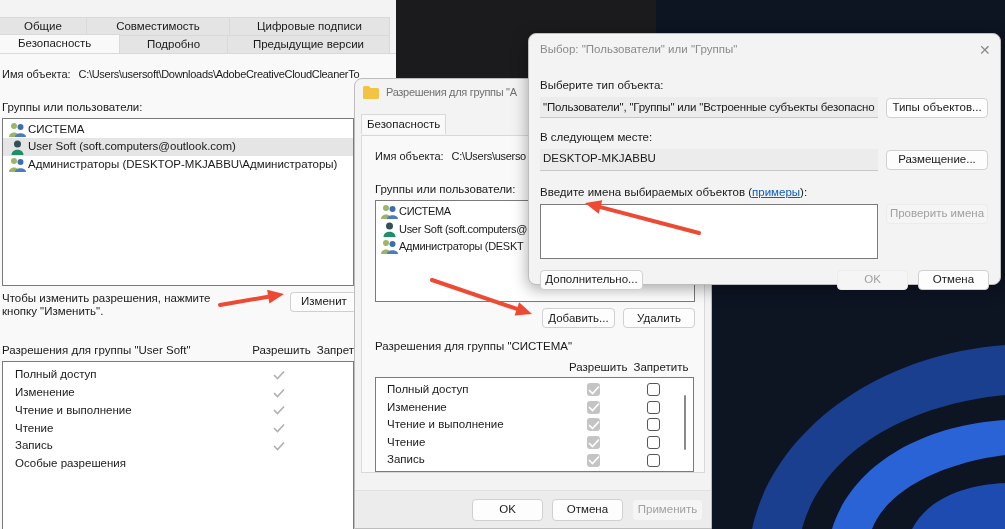  Describe the element at coordinates (659, 318) in the screenshot. I see `remove-button: Удалить` at that location.